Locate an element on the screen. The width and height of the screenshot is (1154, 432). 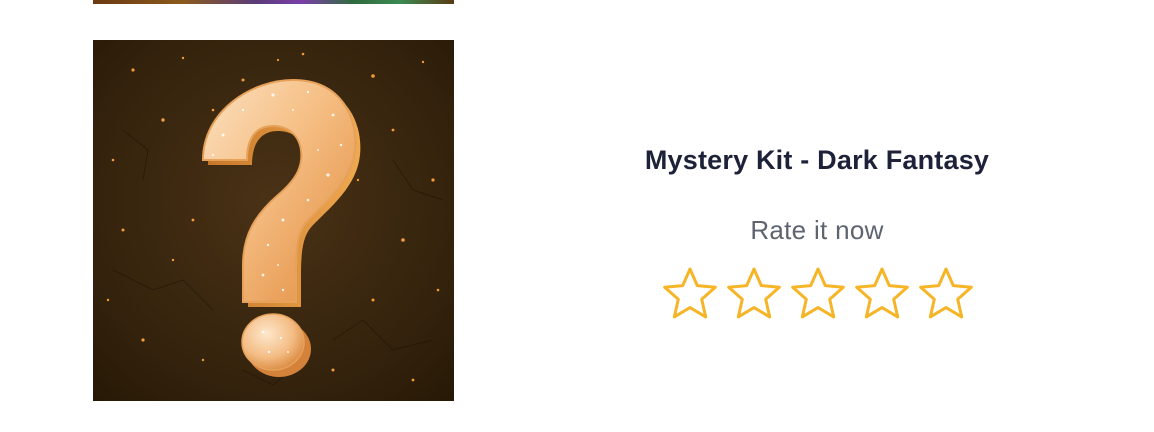
star-4-icon is located at coordinates (882, 293).